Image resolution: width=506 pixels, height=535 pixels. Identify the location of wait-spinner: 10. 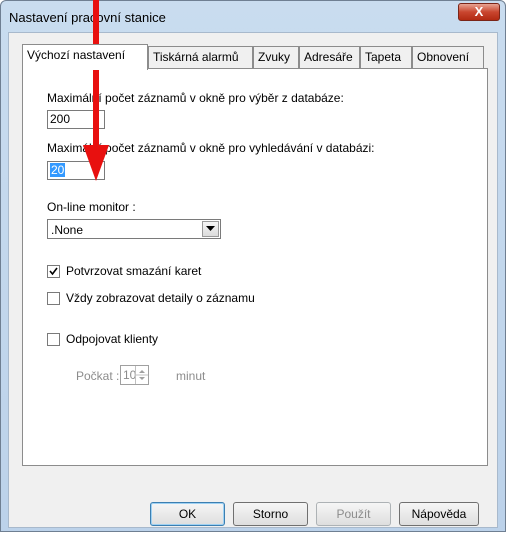
(134, 375).